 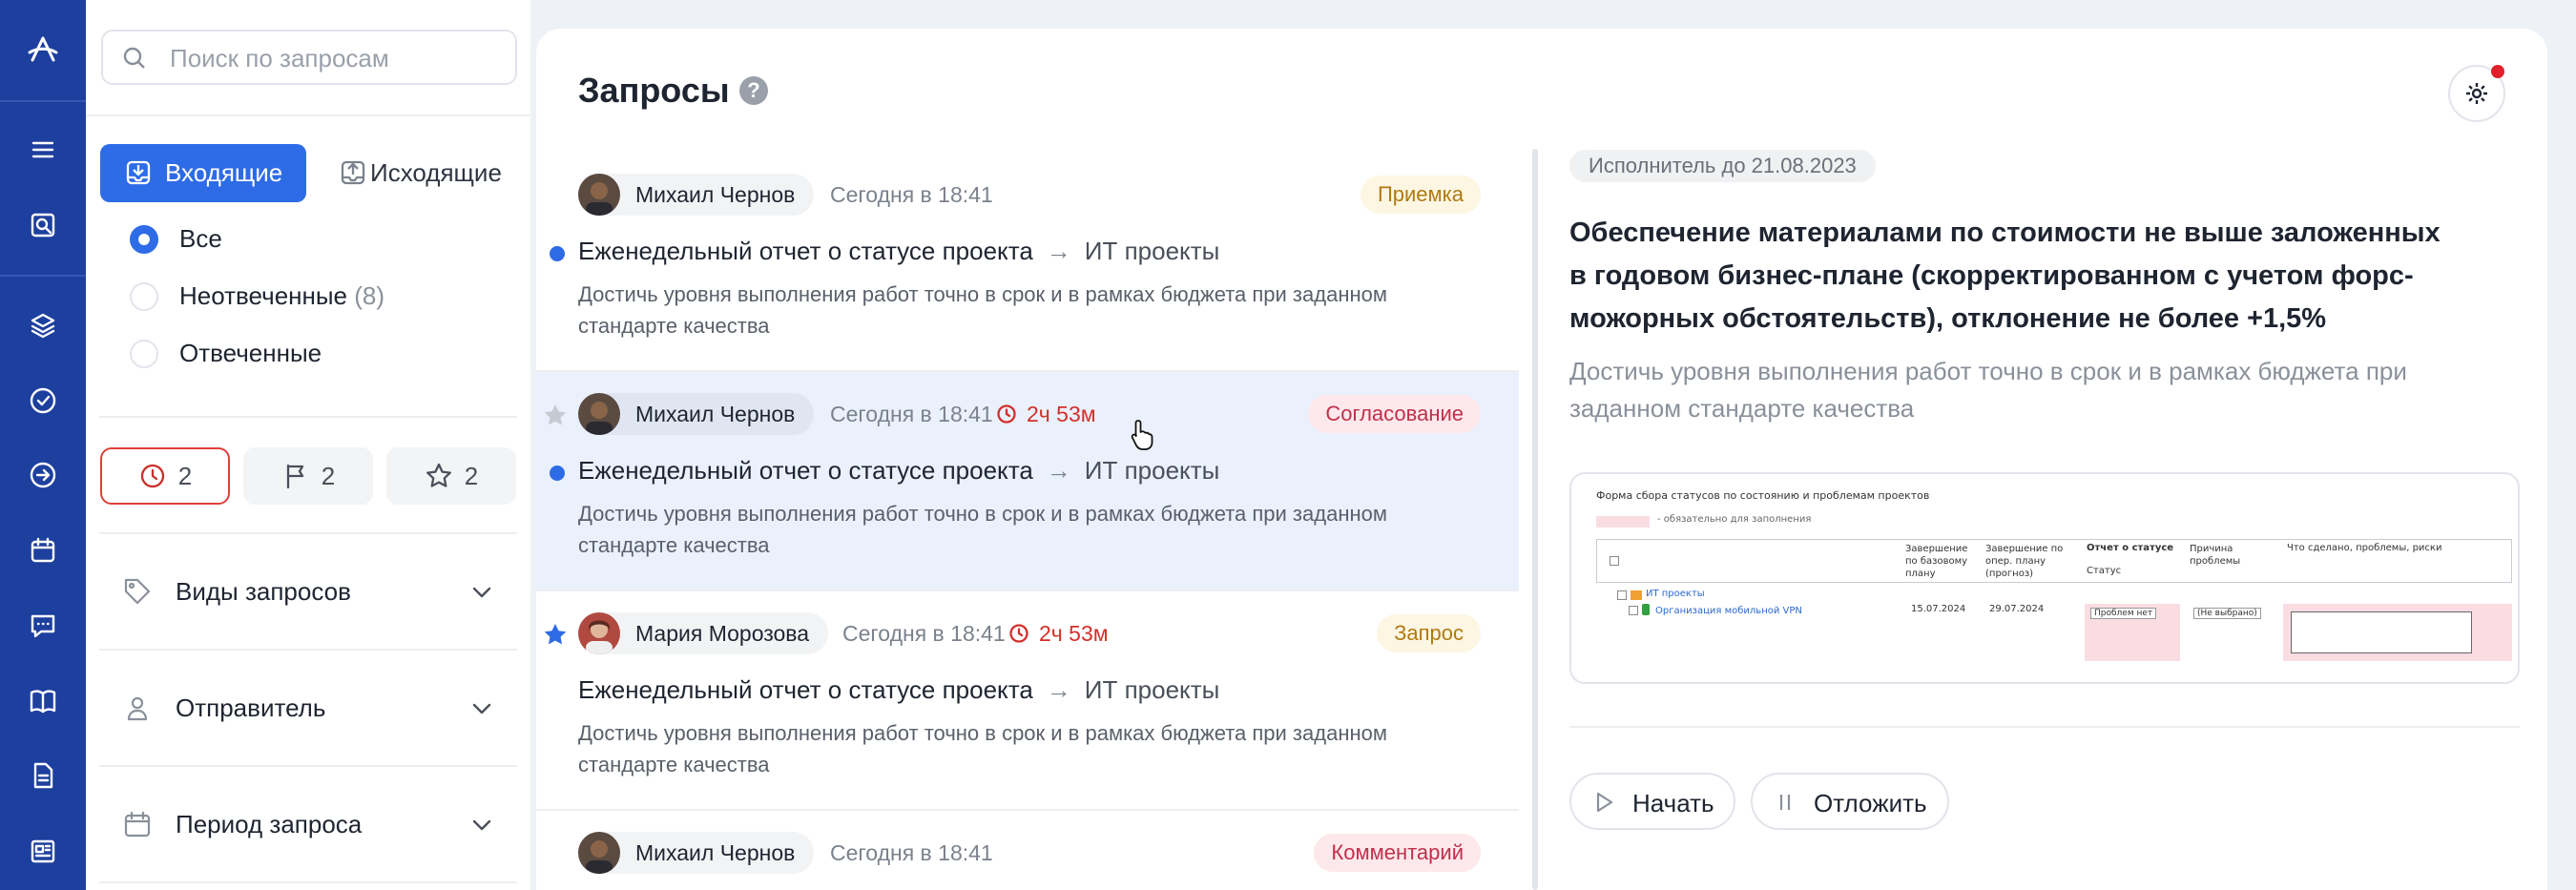 I want to click on radio-answered-label: Отвеченные, so click(x=250, y=353).